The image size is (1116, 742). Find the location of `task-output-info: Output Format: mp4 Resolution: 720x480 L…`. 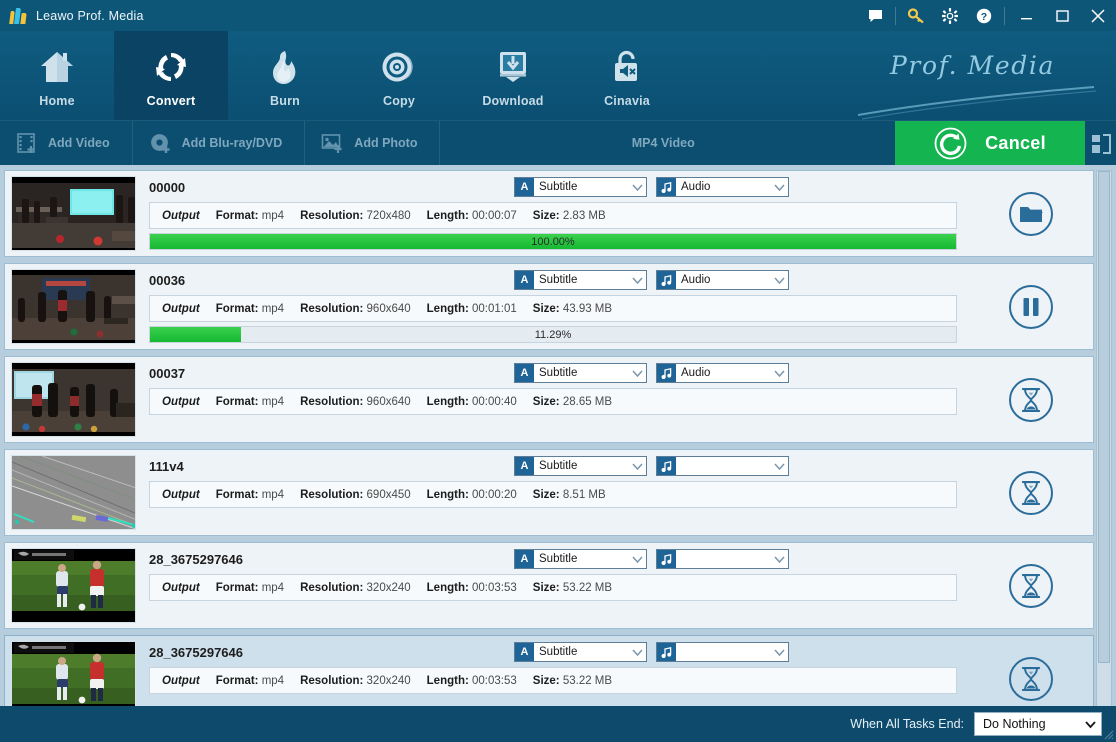

task-output-info: Output Format: mp4 Resolution: 720x480 L… is located at coordinates (553, 215).